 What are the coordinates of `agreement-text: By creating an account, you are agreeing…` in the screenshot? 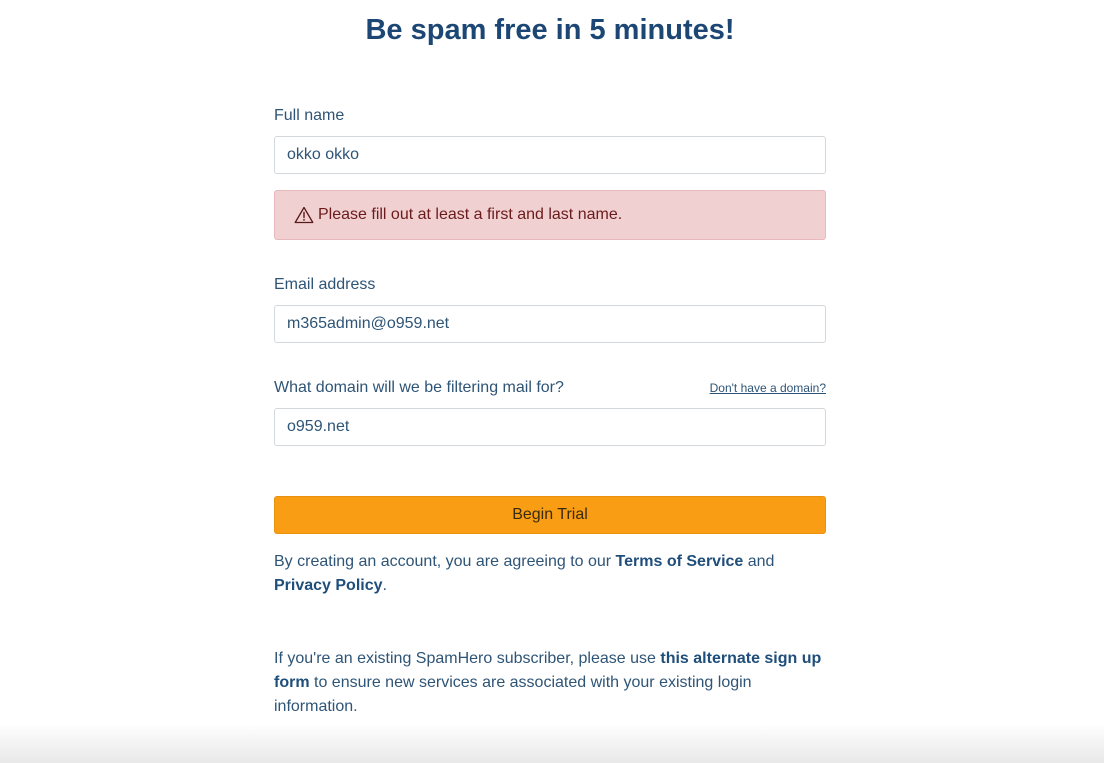 It's located at (550, 574).